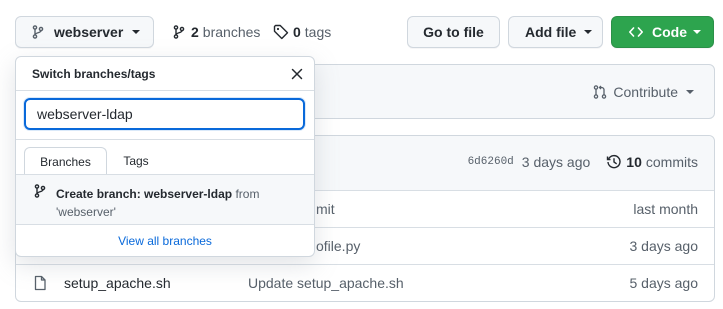  What do you see at coordinates (40, 283) in the screenshot?
I see `file-icon` at bounding box center [40, 283].